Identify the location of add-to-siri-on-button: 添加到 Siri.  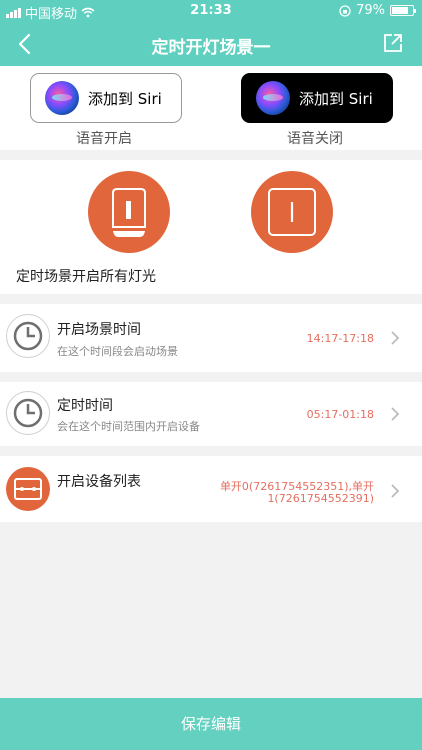
(106, 98).